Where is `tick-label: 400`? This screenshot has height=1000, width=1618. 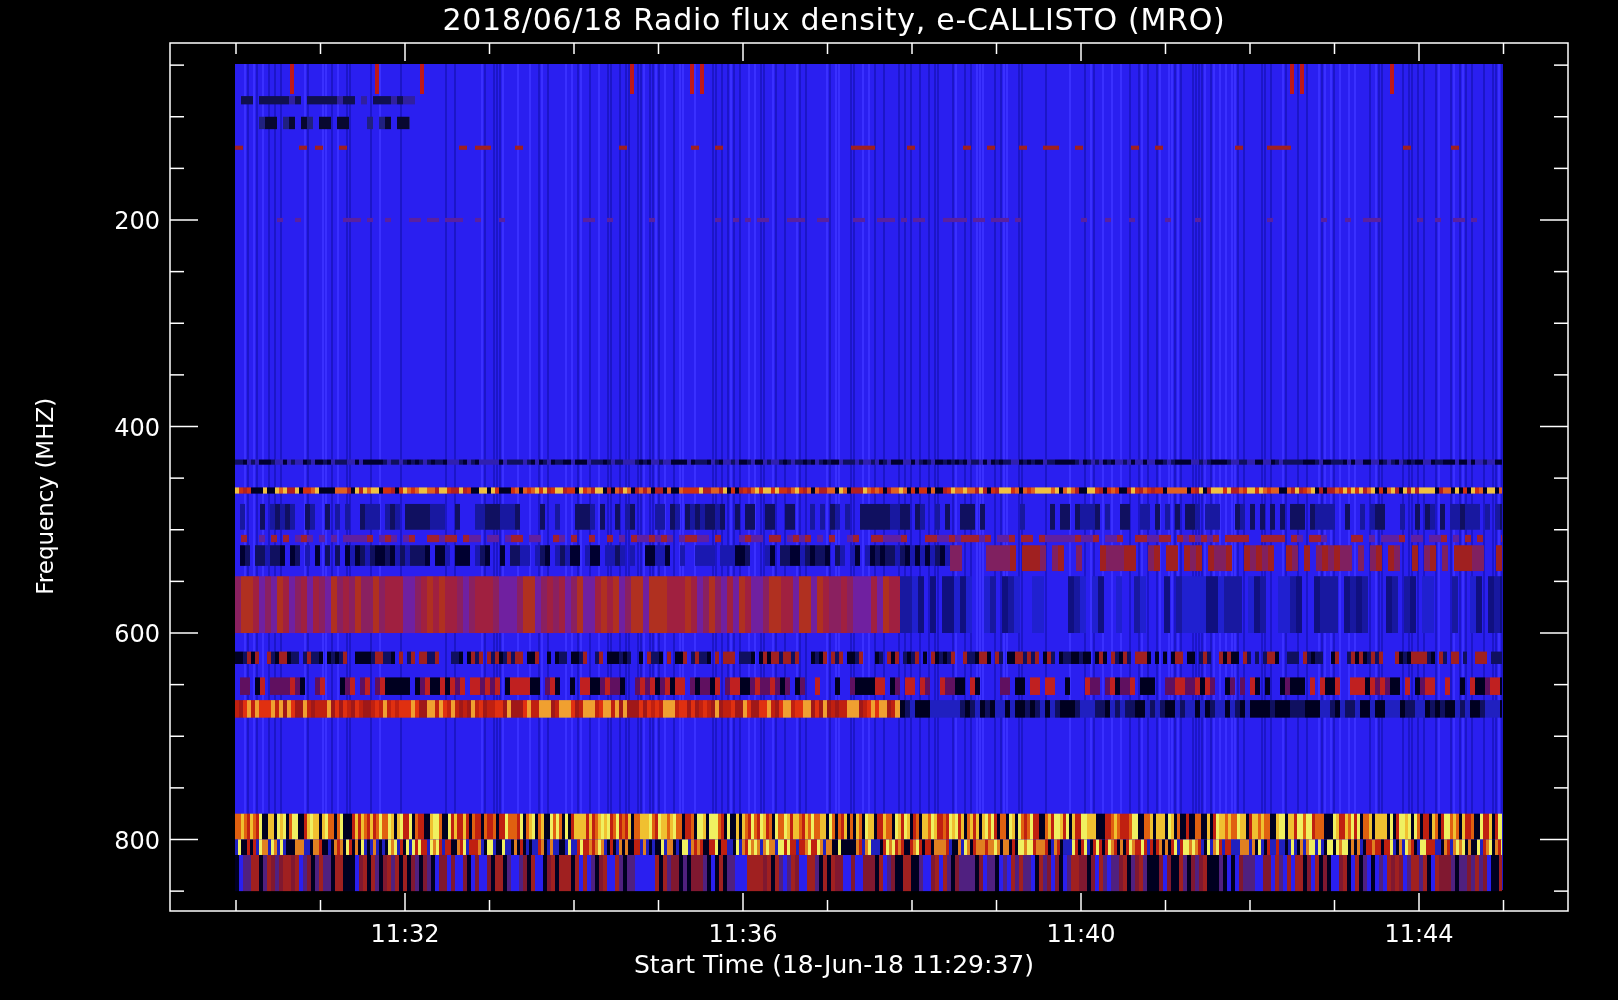
tick-label: 400 is located at coordinates (137, 427).